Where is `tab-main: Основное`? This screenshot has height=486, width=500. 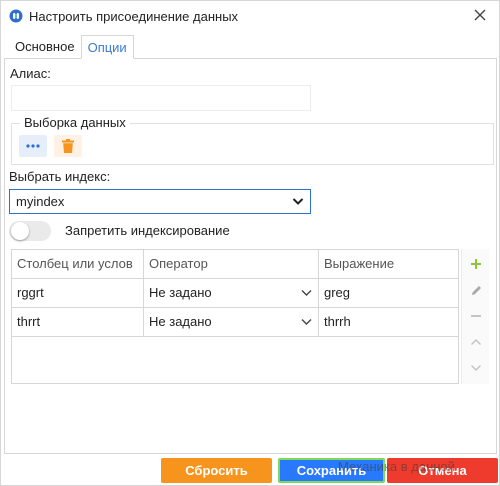 tab-main: Основное is located at coordinates (45, 47).